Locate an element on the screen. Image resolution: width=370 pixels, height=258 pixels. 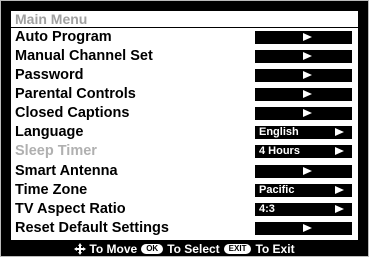
select-hint: To Select is located at coordinates (193, 249).